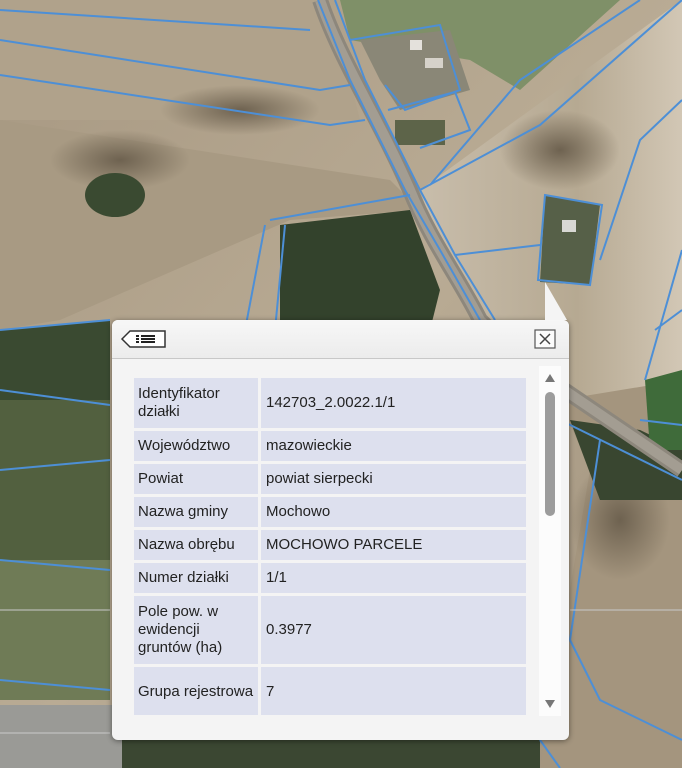  I want to click on attribute-value: 7, so click(393, 691).